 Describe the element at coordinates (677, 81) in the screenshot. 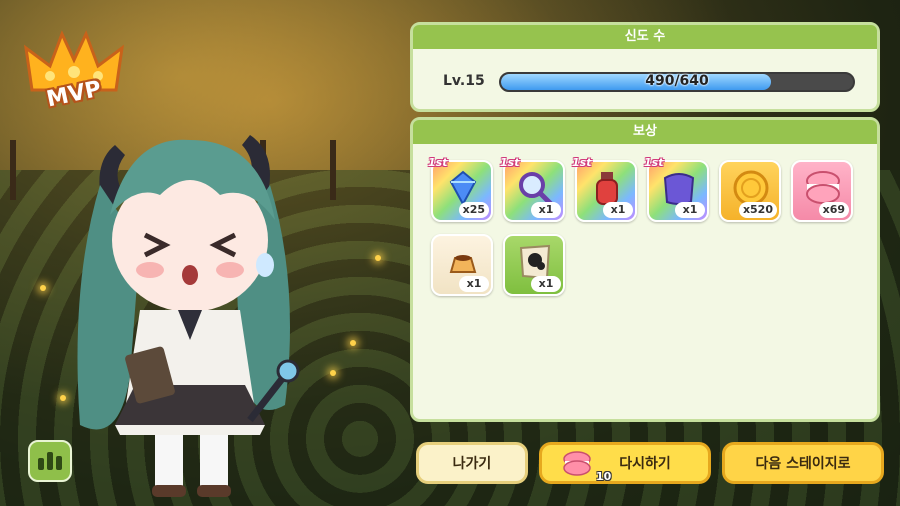

I see `progress-text: 490/640` at that location.